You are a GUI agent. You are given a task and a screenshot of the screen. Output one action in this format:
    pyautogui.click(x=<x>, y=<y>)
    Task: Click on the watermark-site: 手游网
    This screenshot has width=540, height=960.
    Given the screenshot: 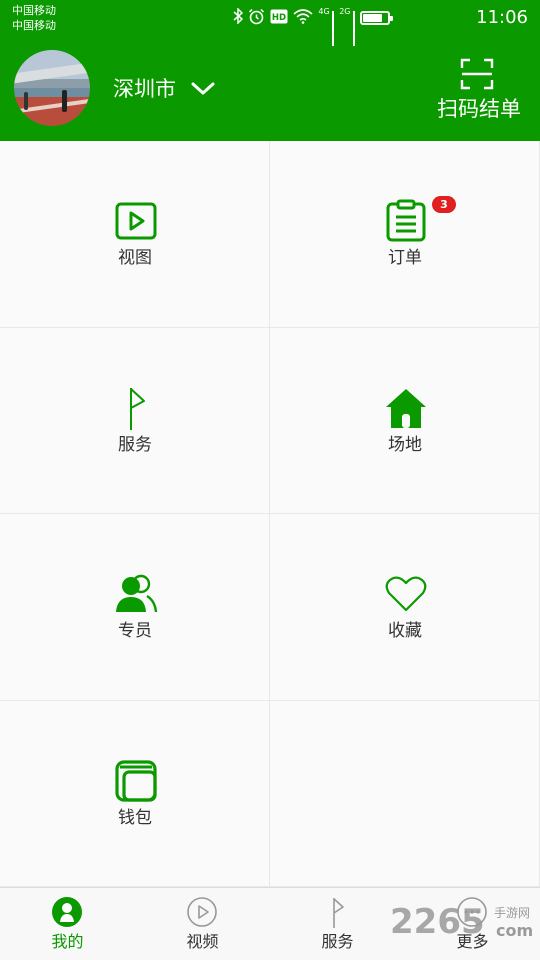 What is the action you would take?
    pyautogui.click(x=512, y=913)
    